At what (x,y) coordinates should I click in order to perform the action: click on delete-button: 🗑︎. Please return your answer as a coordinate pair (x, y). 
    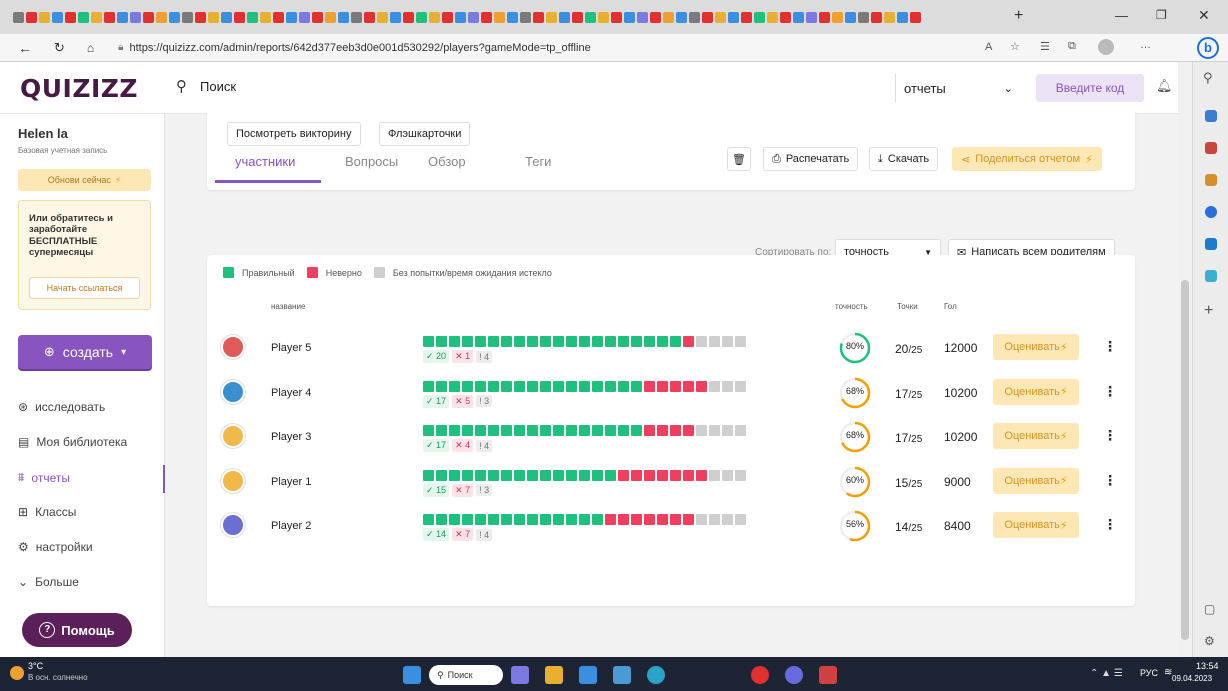
    Looking at the image, I should click on (739, 159).